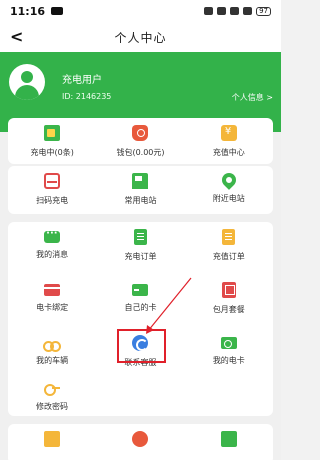  What do you see at coordinates (52, 290) in the screenshot?
I see `card-bind-icon` at bounding box center [52, 290].